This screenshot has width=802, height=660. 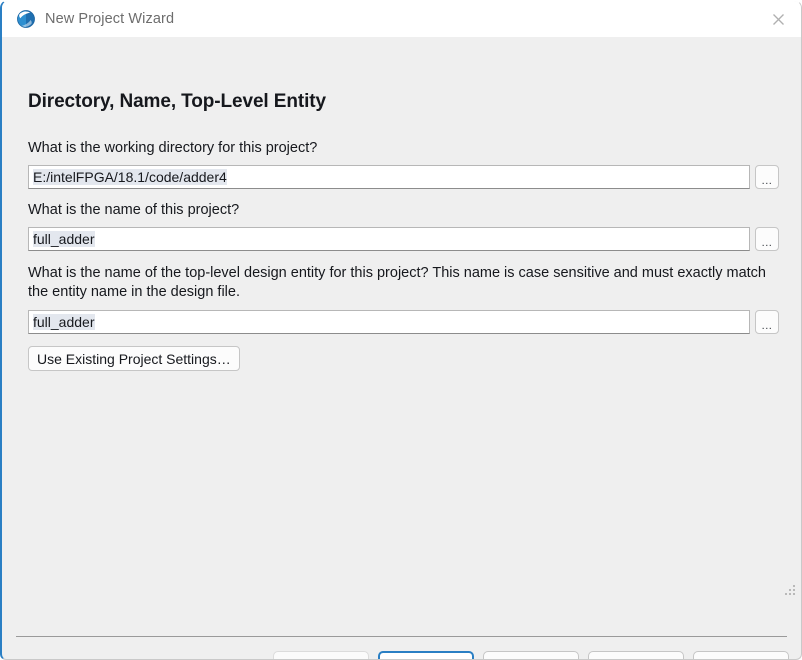 What do you see at coordinates (389, 322) in the screenshot?
I see `top-level-entity-input: full_adder` at bounding box center [389, 322].